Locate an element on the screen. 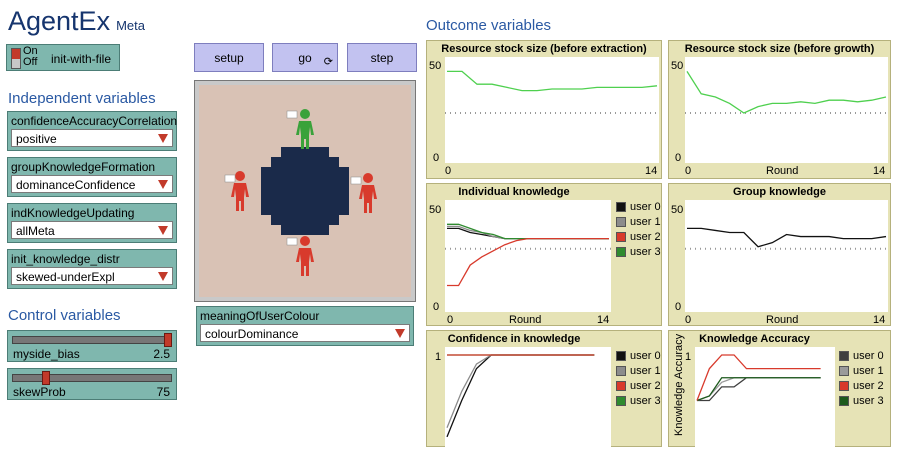 The width and height of the screenshot is (900, 453). chooser-ind-knowledge: indKnowledgeUpdating allMeta is located at coordinates (92, 223).